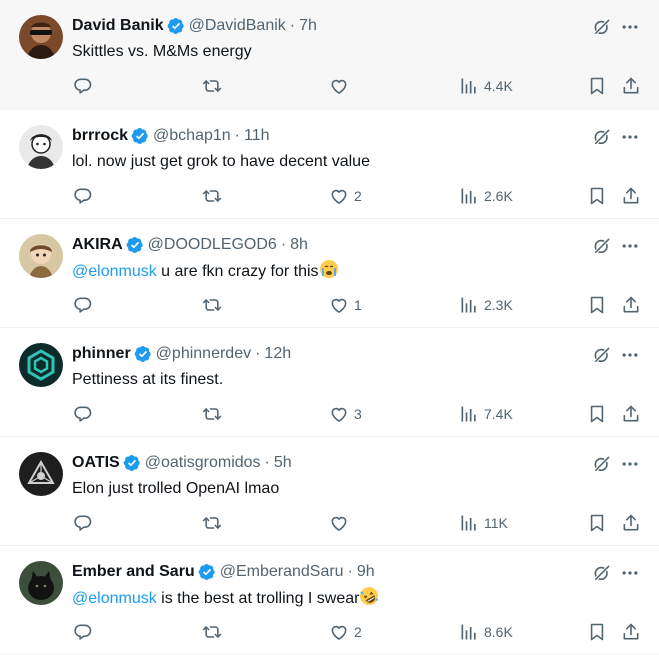 The width and height of the screenshot is (659, 655). I want to click on like-button: 1, so click(345, 305).